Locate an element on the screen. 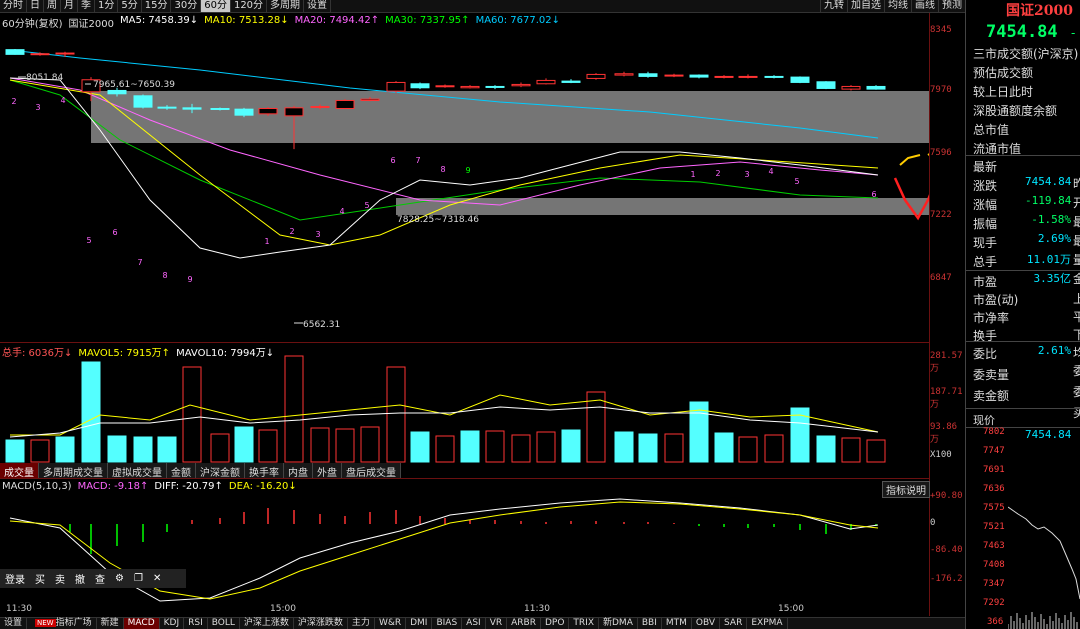 This screenshot has width=1080, height=629. period-tab: 5分 is located at coordinates (130, 6).